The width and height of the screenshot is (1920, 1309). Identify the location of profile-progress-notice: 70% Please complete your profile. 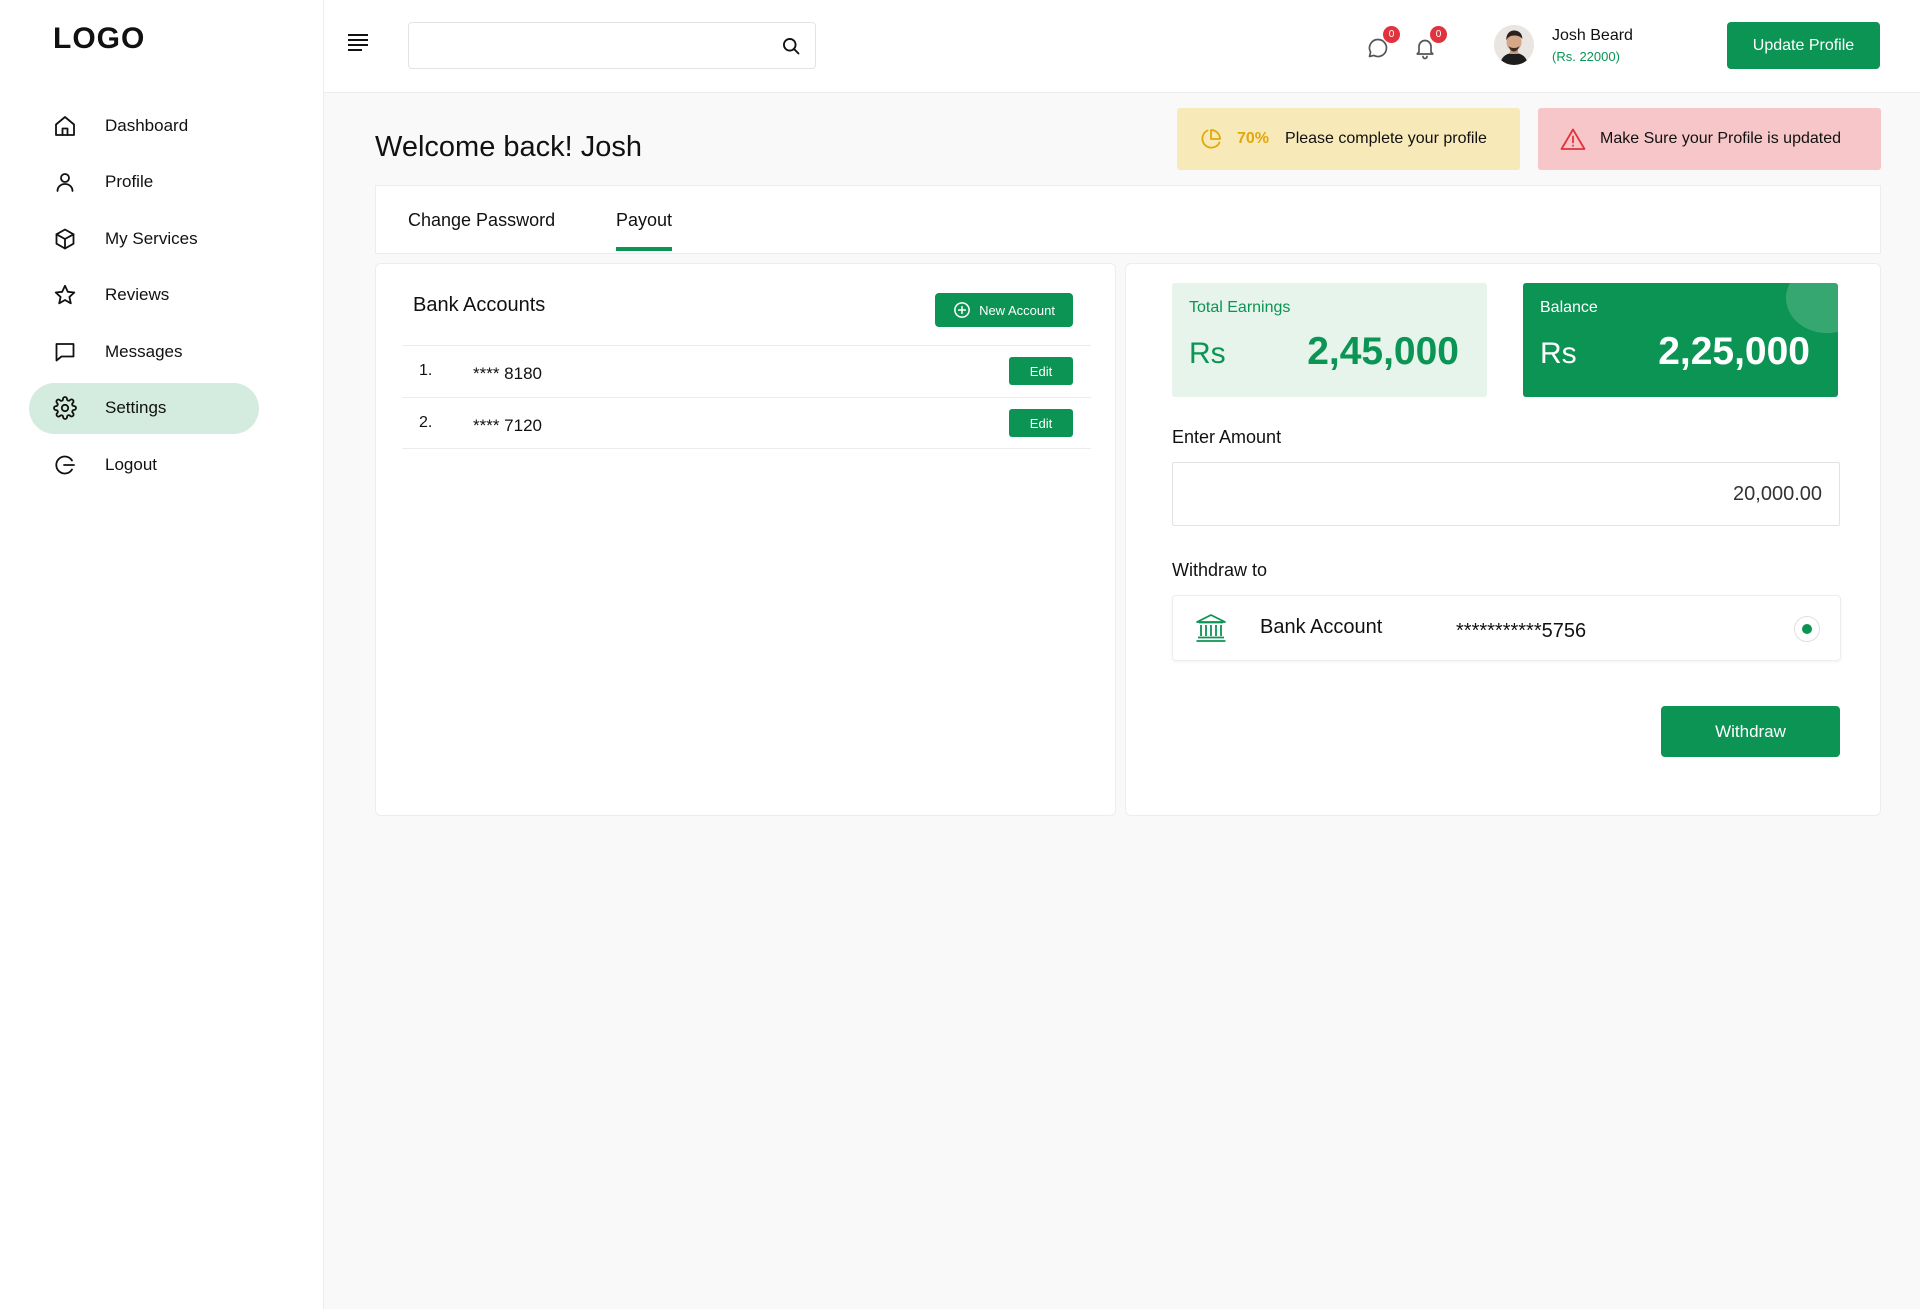
(1348, 139).